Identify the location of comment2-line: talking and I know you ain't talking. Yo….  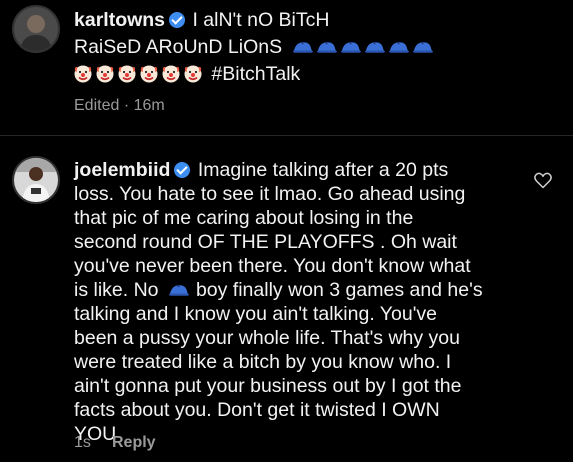
(256, 314).